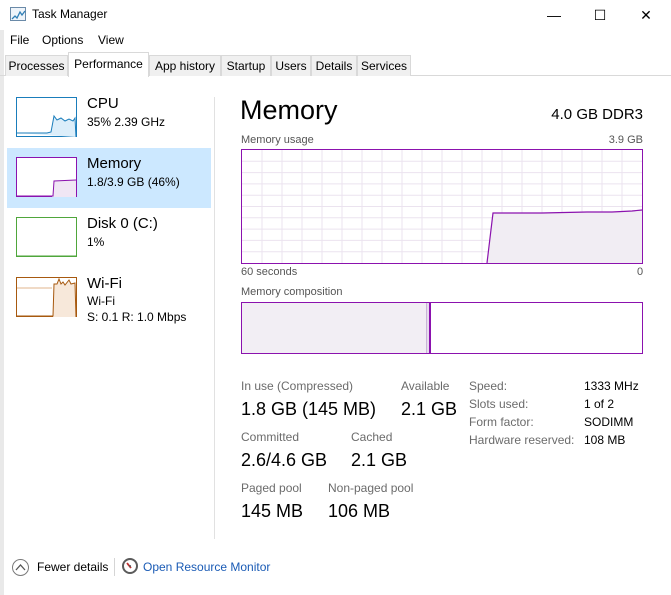 Image resolution: width=671 pixels, height=595 pixels. I want to click on open-resource-monitor-link: Open Resource Monitor, so click(206, 567).